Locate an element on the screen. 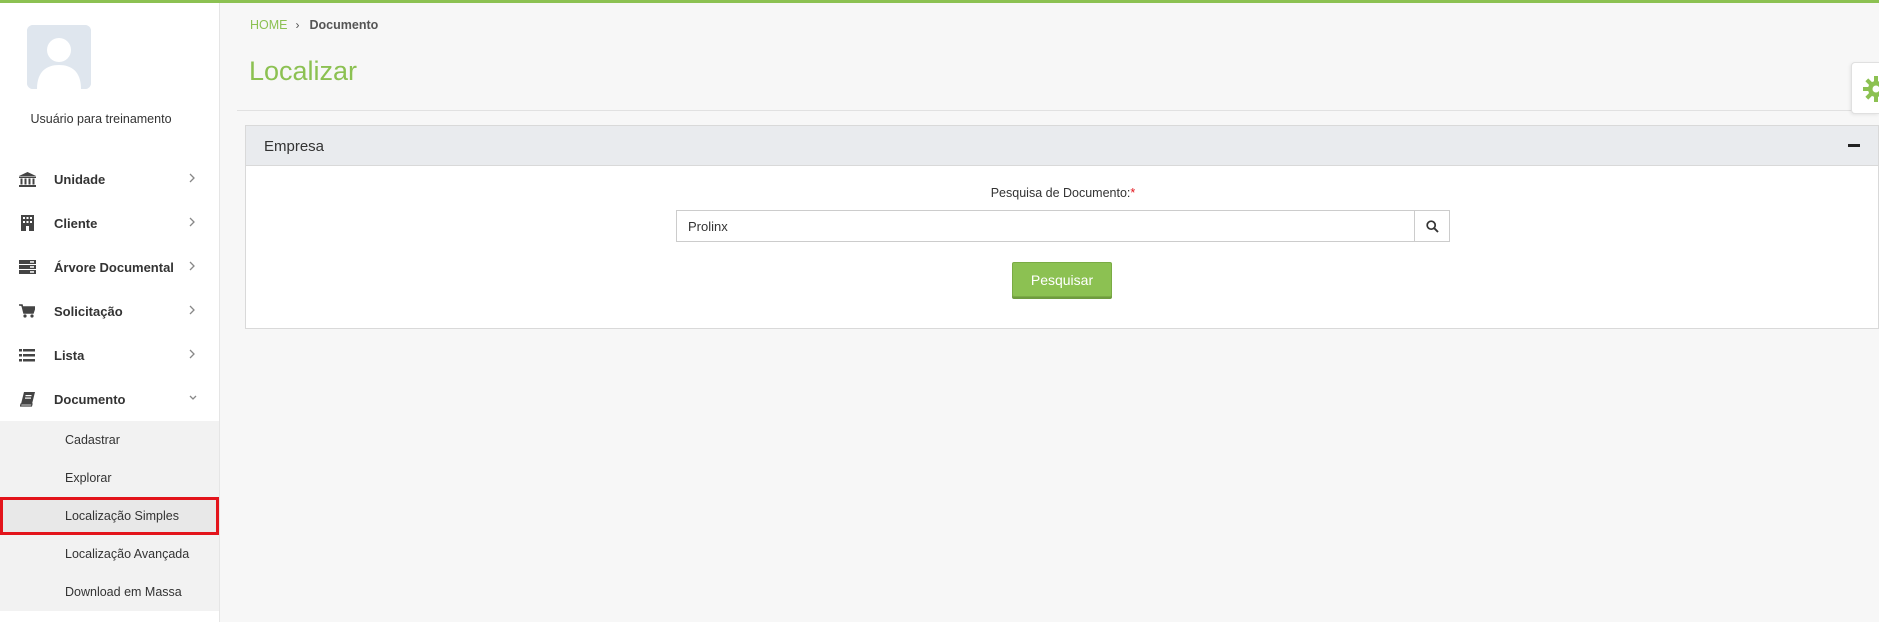 This screenshot has width=1879, height=622. top-accent-line is located at coordinates (939, 1).